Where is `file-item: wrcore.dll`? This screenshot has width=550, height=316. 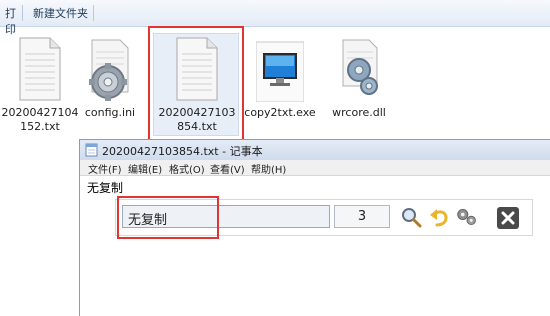
file-item: wrcore.dll is located at coordinates (359, 86).